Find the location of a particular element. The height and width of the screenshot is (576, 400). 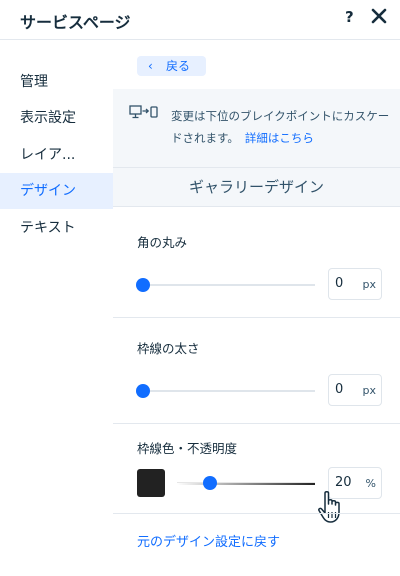

border-color-label: 枠線色・不透明度 is located at coordinates (187, 448).